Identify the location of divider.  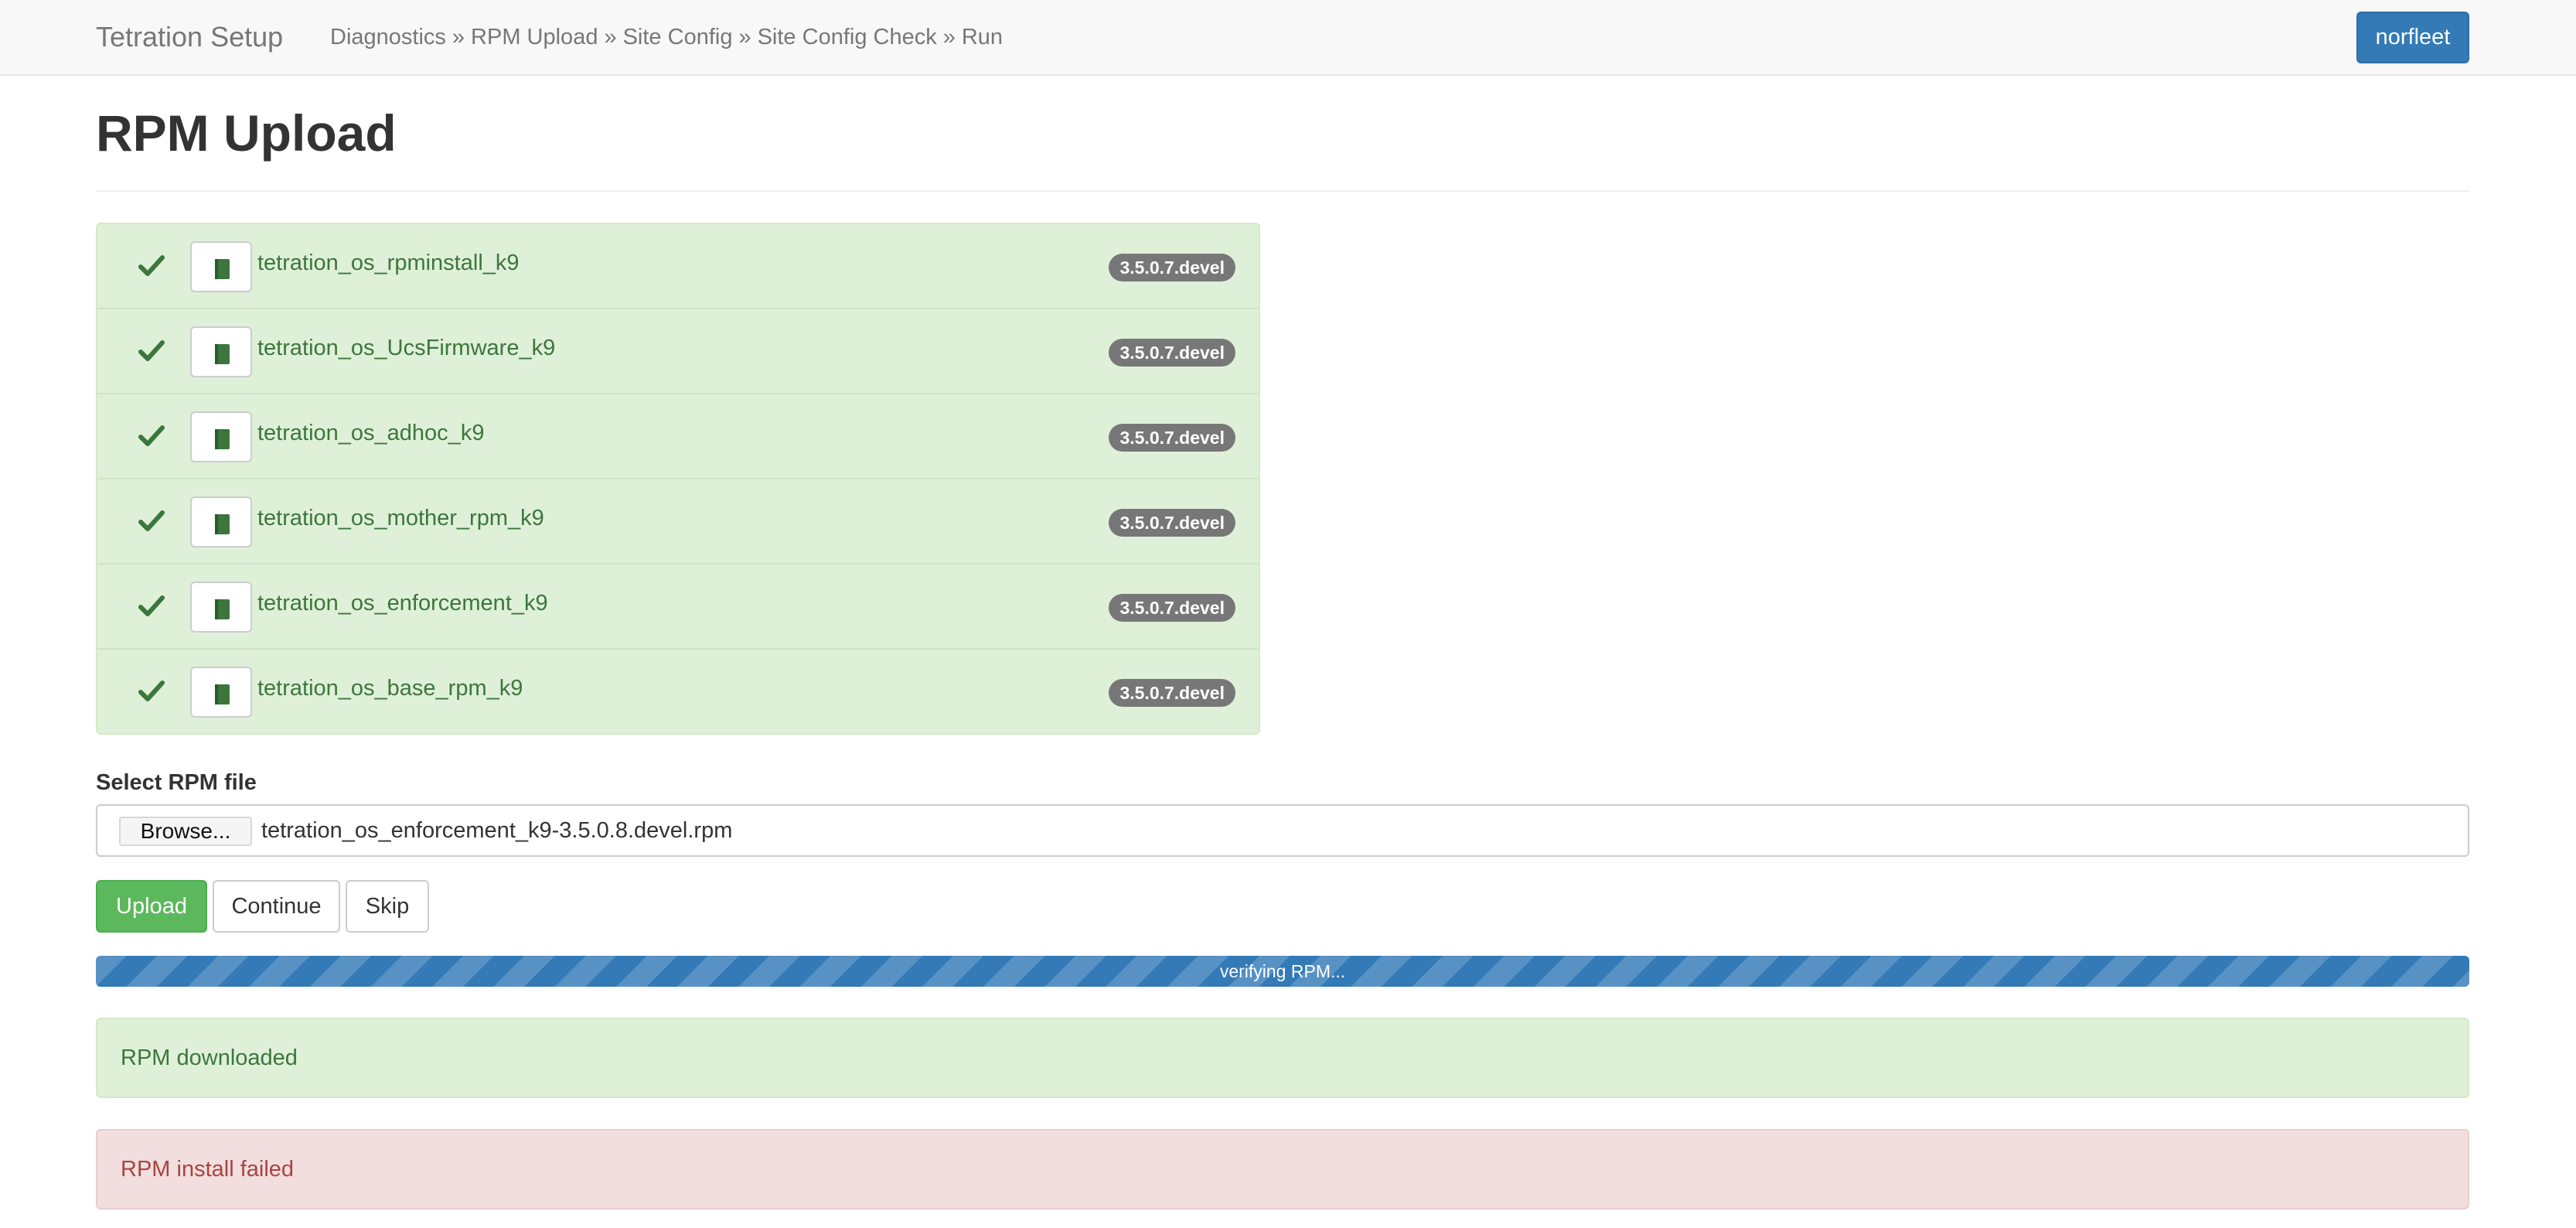
(1282, 191).